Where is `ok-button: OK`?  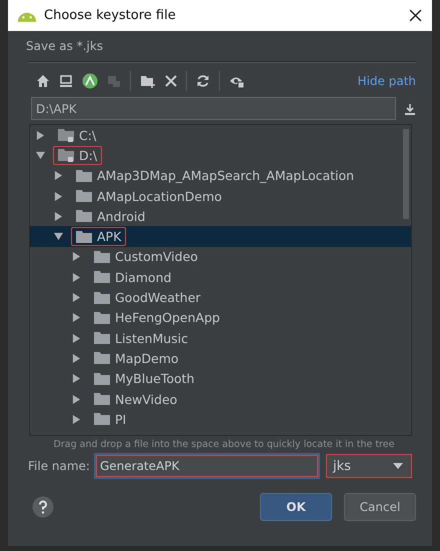
ok-button: OK is located at coordinates (296, 507).